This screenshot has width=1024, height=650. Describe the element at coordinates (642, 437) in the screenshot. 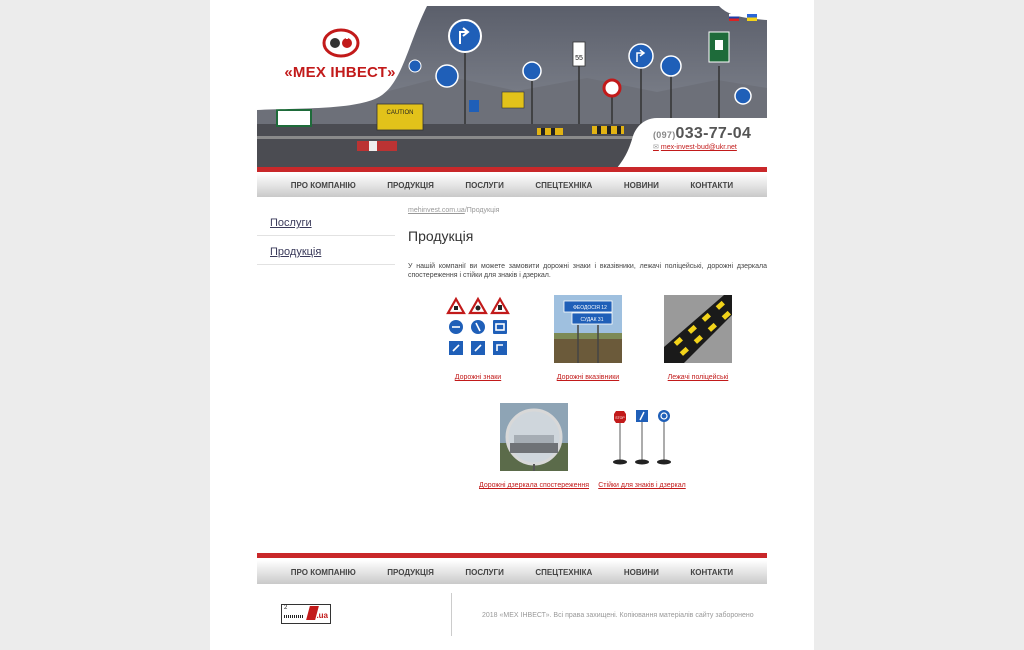

I see `sign-stands-thumbnail: STOP` at that location.